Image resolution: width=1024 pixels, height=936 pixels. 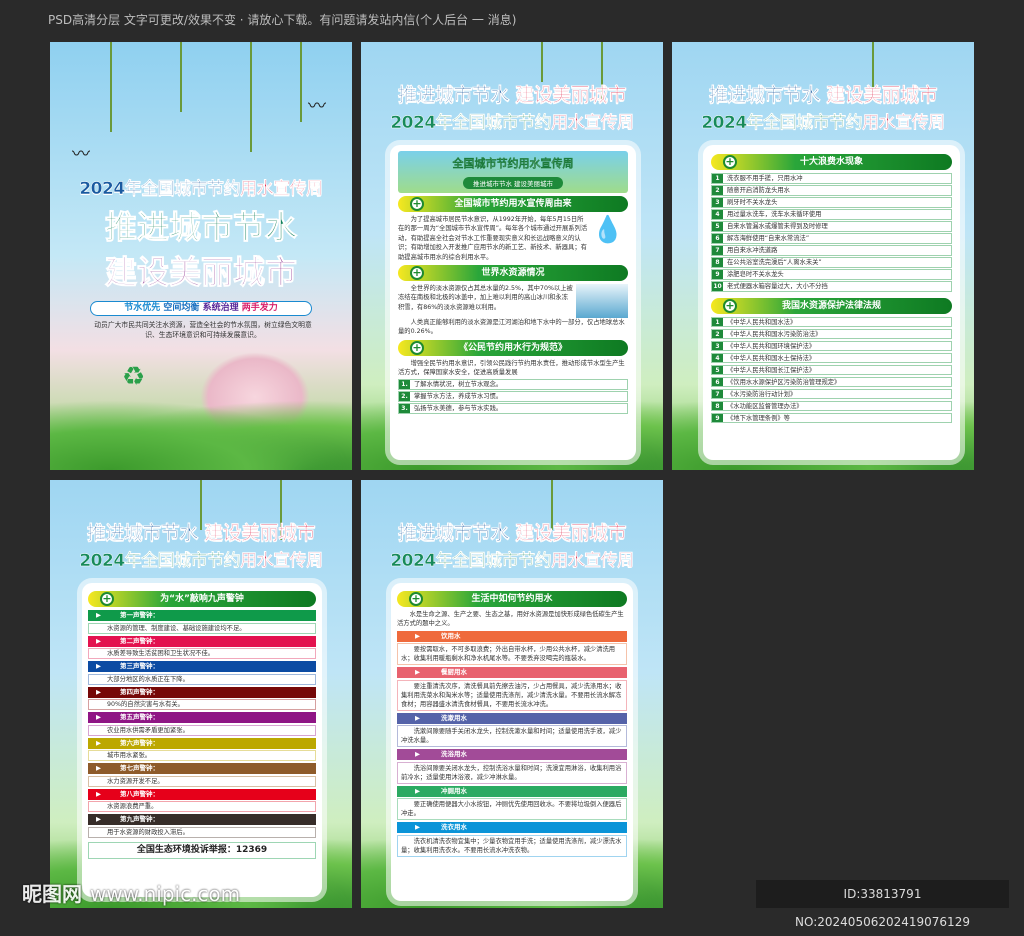 I want to click on week-title: 2024年全国城市节约, so click(x=160, y=189).